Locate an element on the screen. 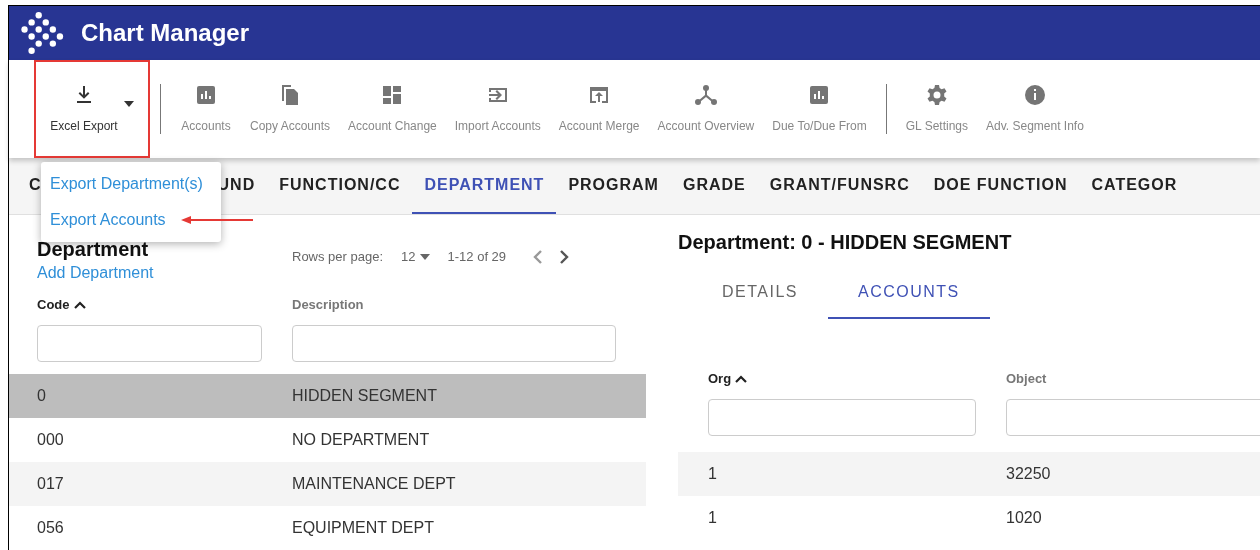 Image resolution: width=1260 pixels, height=550 pixels. segment-tab: C is located at coordinates (35, 186).